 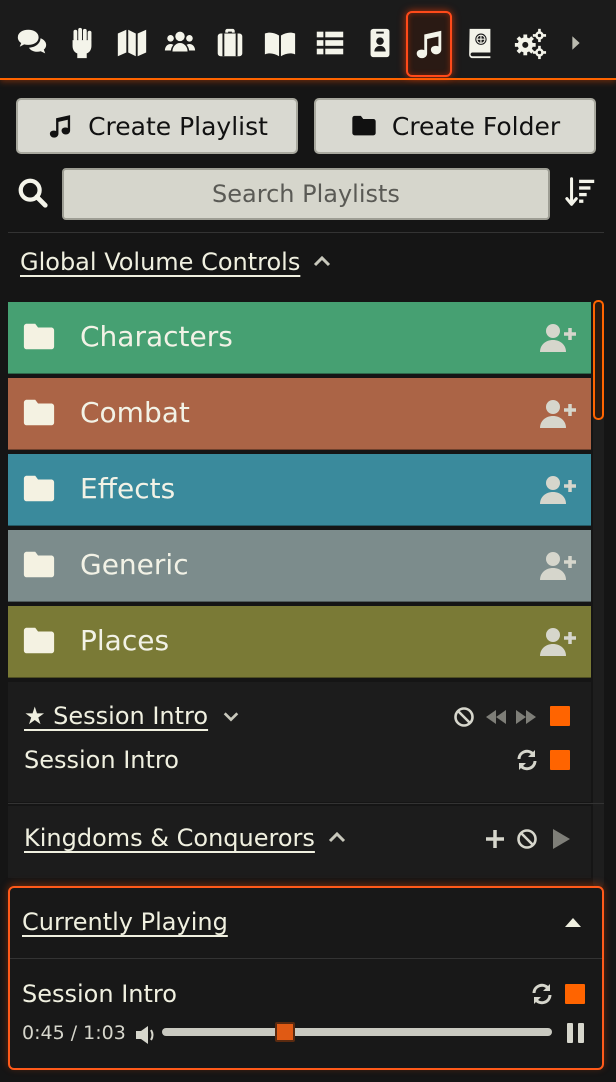 I want to click on fist-raised-icon, so click(x=82, y=43).